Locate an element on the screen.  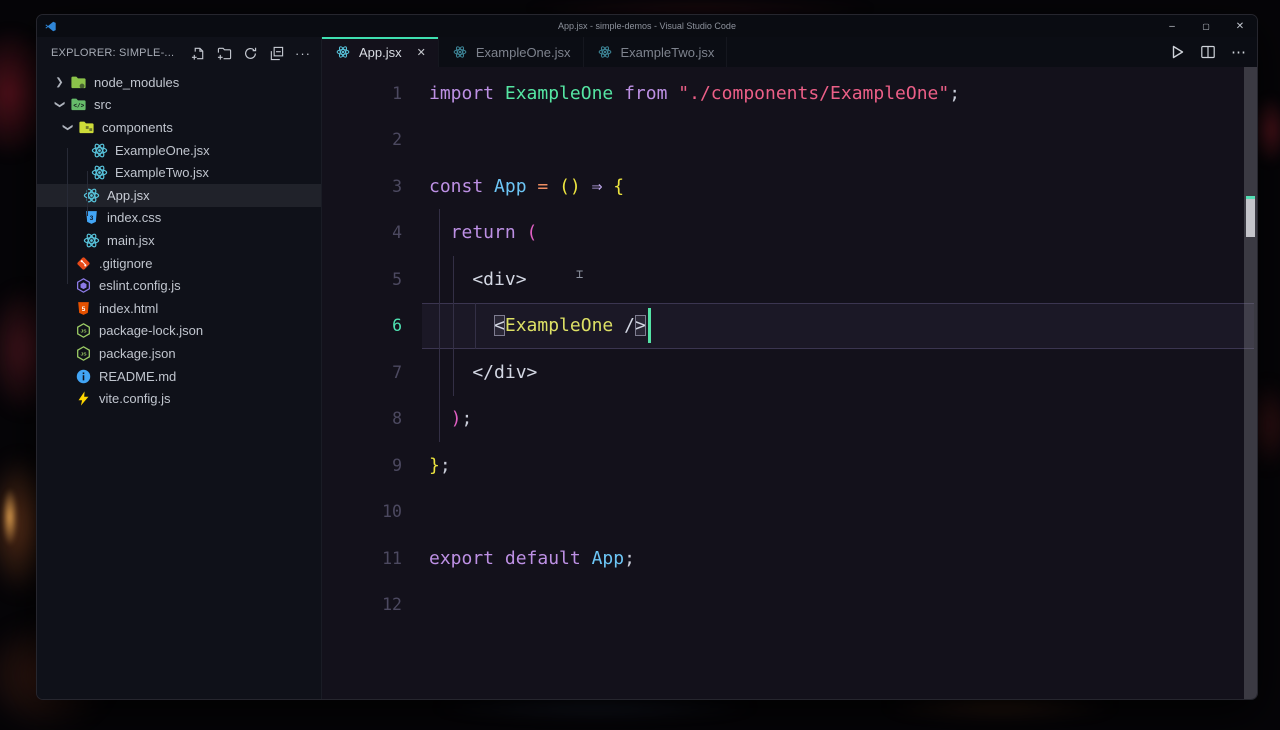
tree-item-label: main.jsx is located at coordinates (131, 240).